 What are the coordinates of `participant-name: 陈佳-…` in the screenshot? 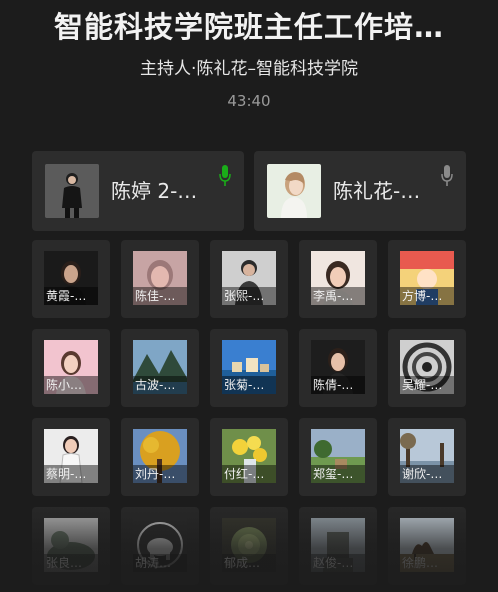 It's located at (160, 296).